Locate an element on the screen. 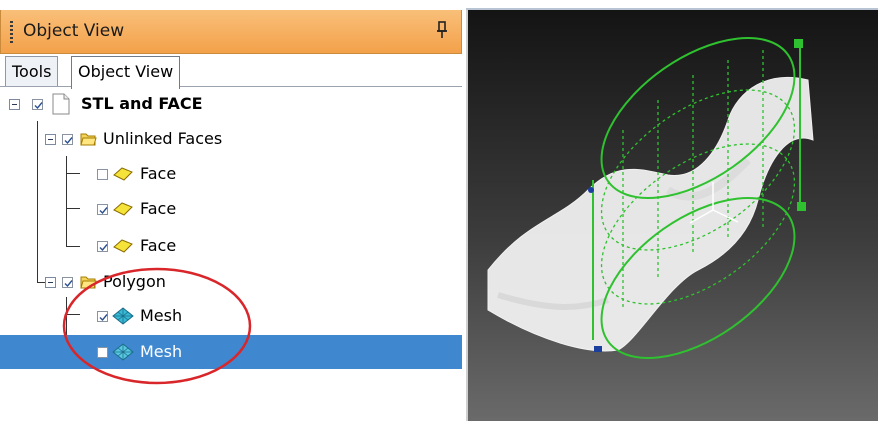  tree-row-unlinked-faces: Unlinked Faces is located at coordinates (231, 139).